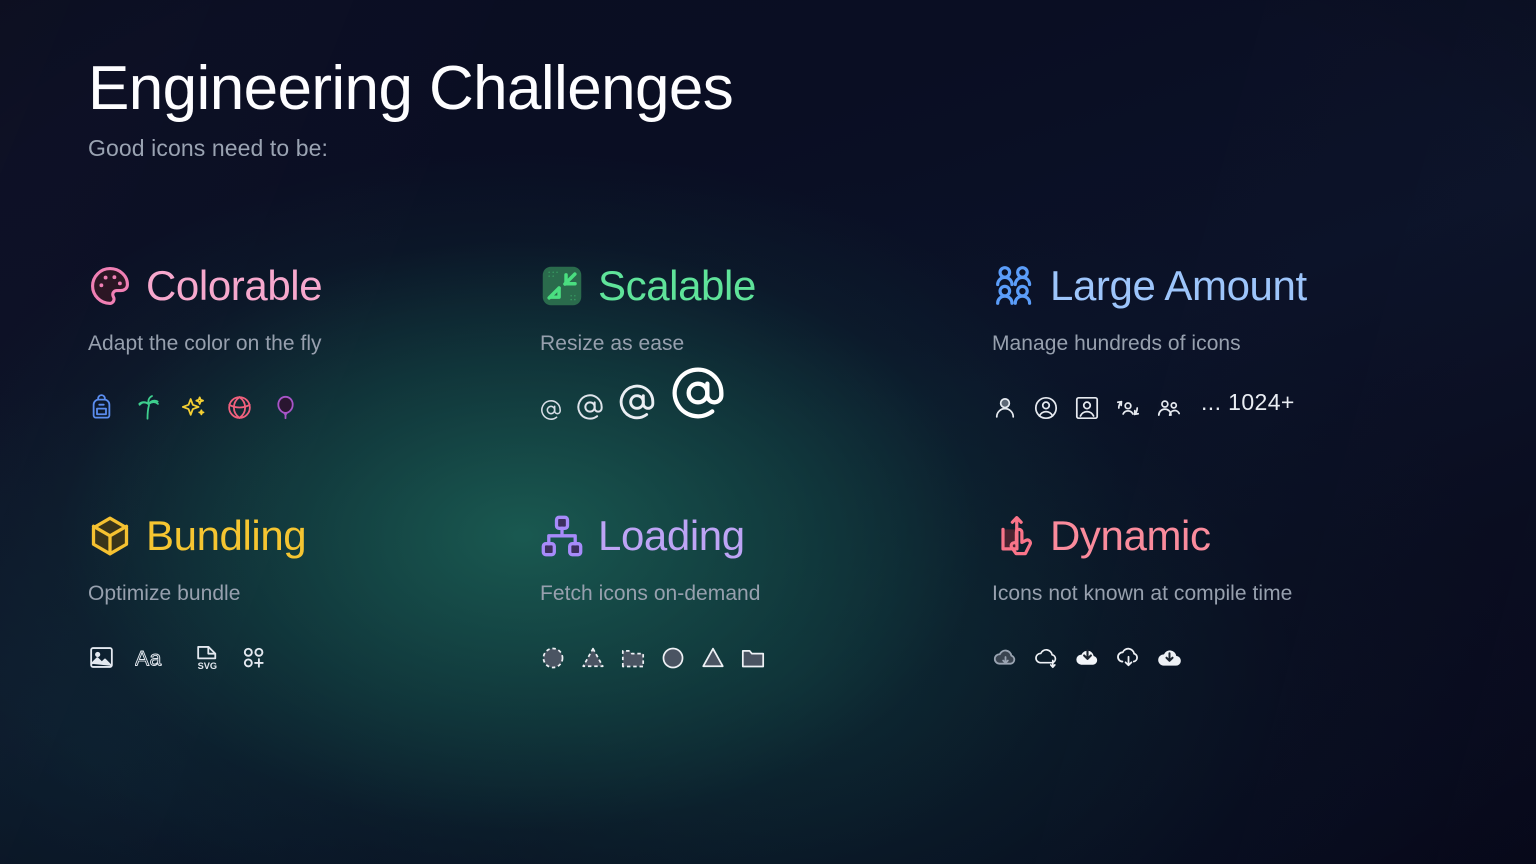  I want to click on sample-icon-row-scalable, so click(766, 394).